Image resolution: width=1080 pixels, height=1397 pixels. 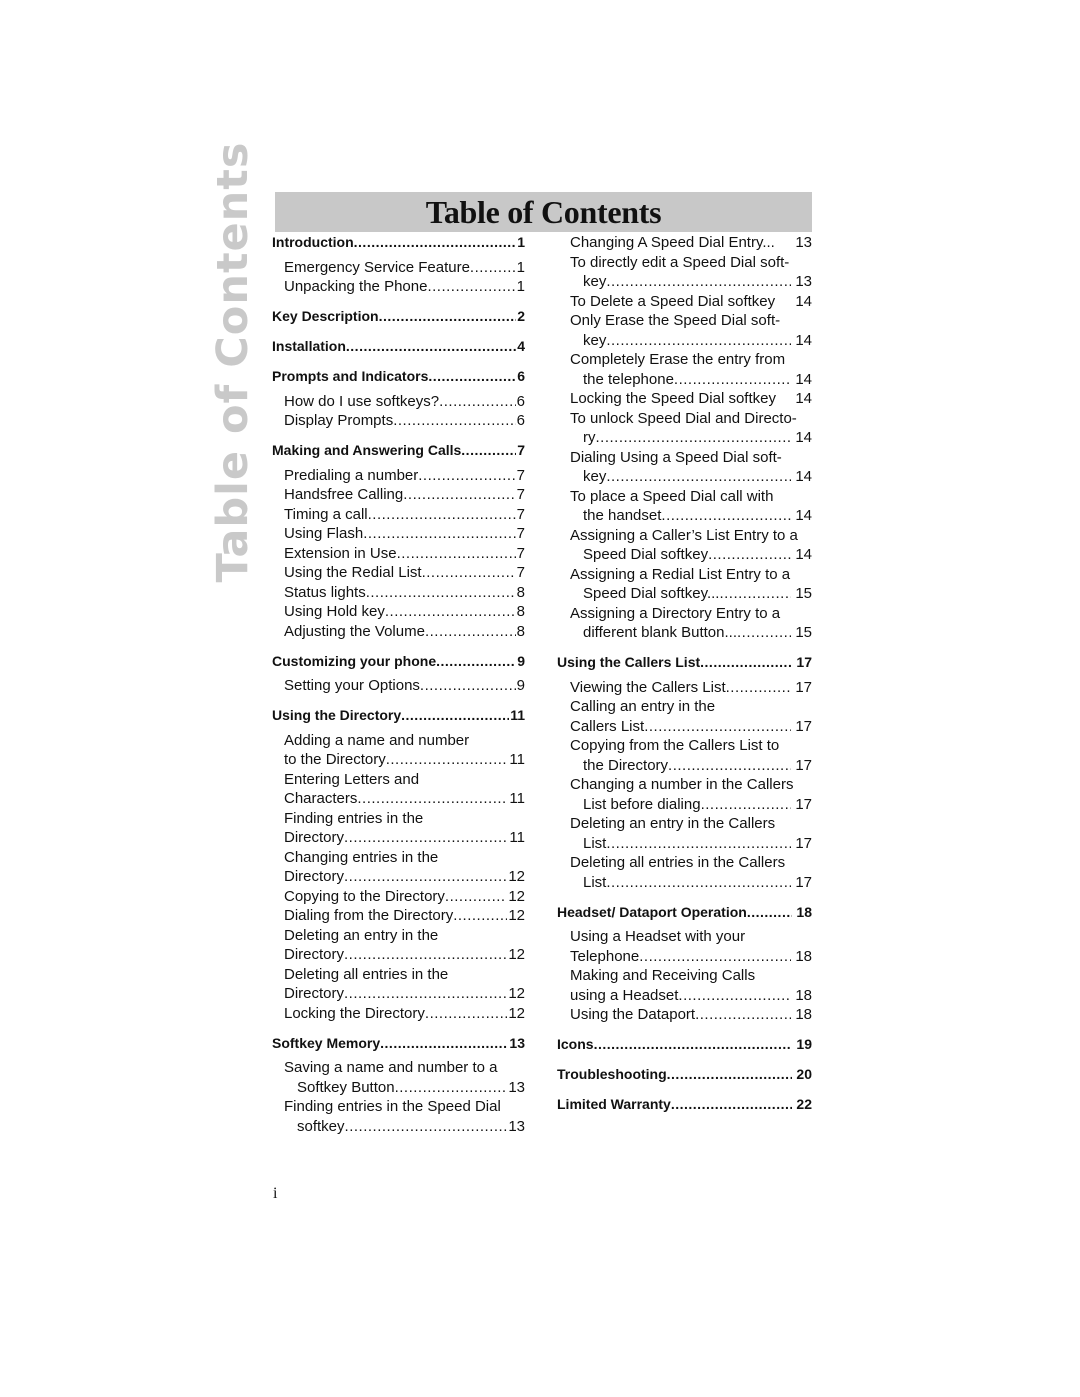 I want to click on page-ref: 6, so click(x=520, y=401).